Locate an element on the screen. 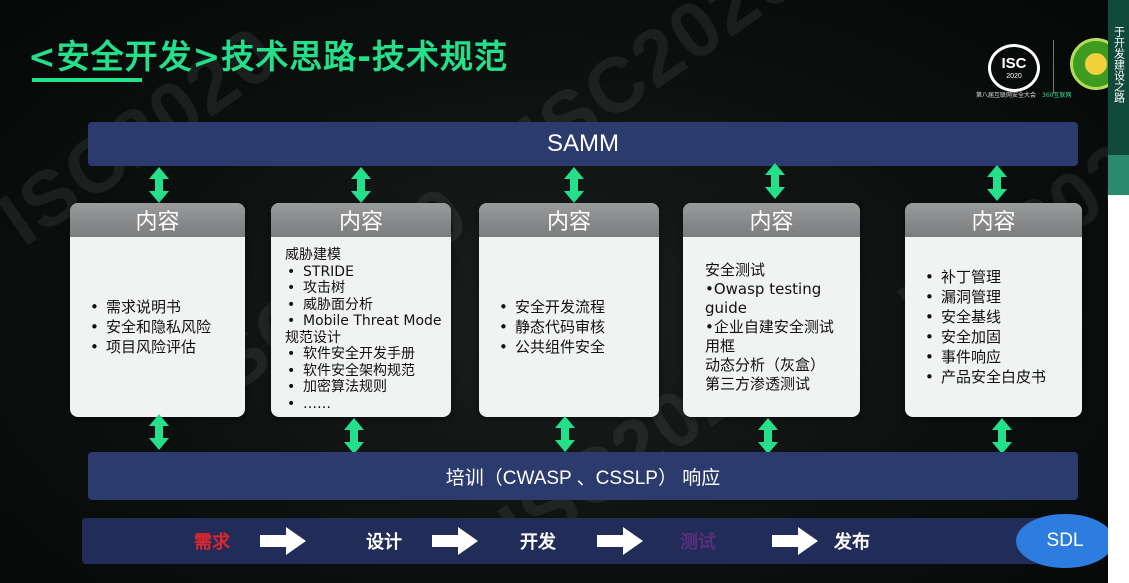 This screenshot has width=1129, height=583. samm-bar: SAMM is located at coordinates (583, 144).